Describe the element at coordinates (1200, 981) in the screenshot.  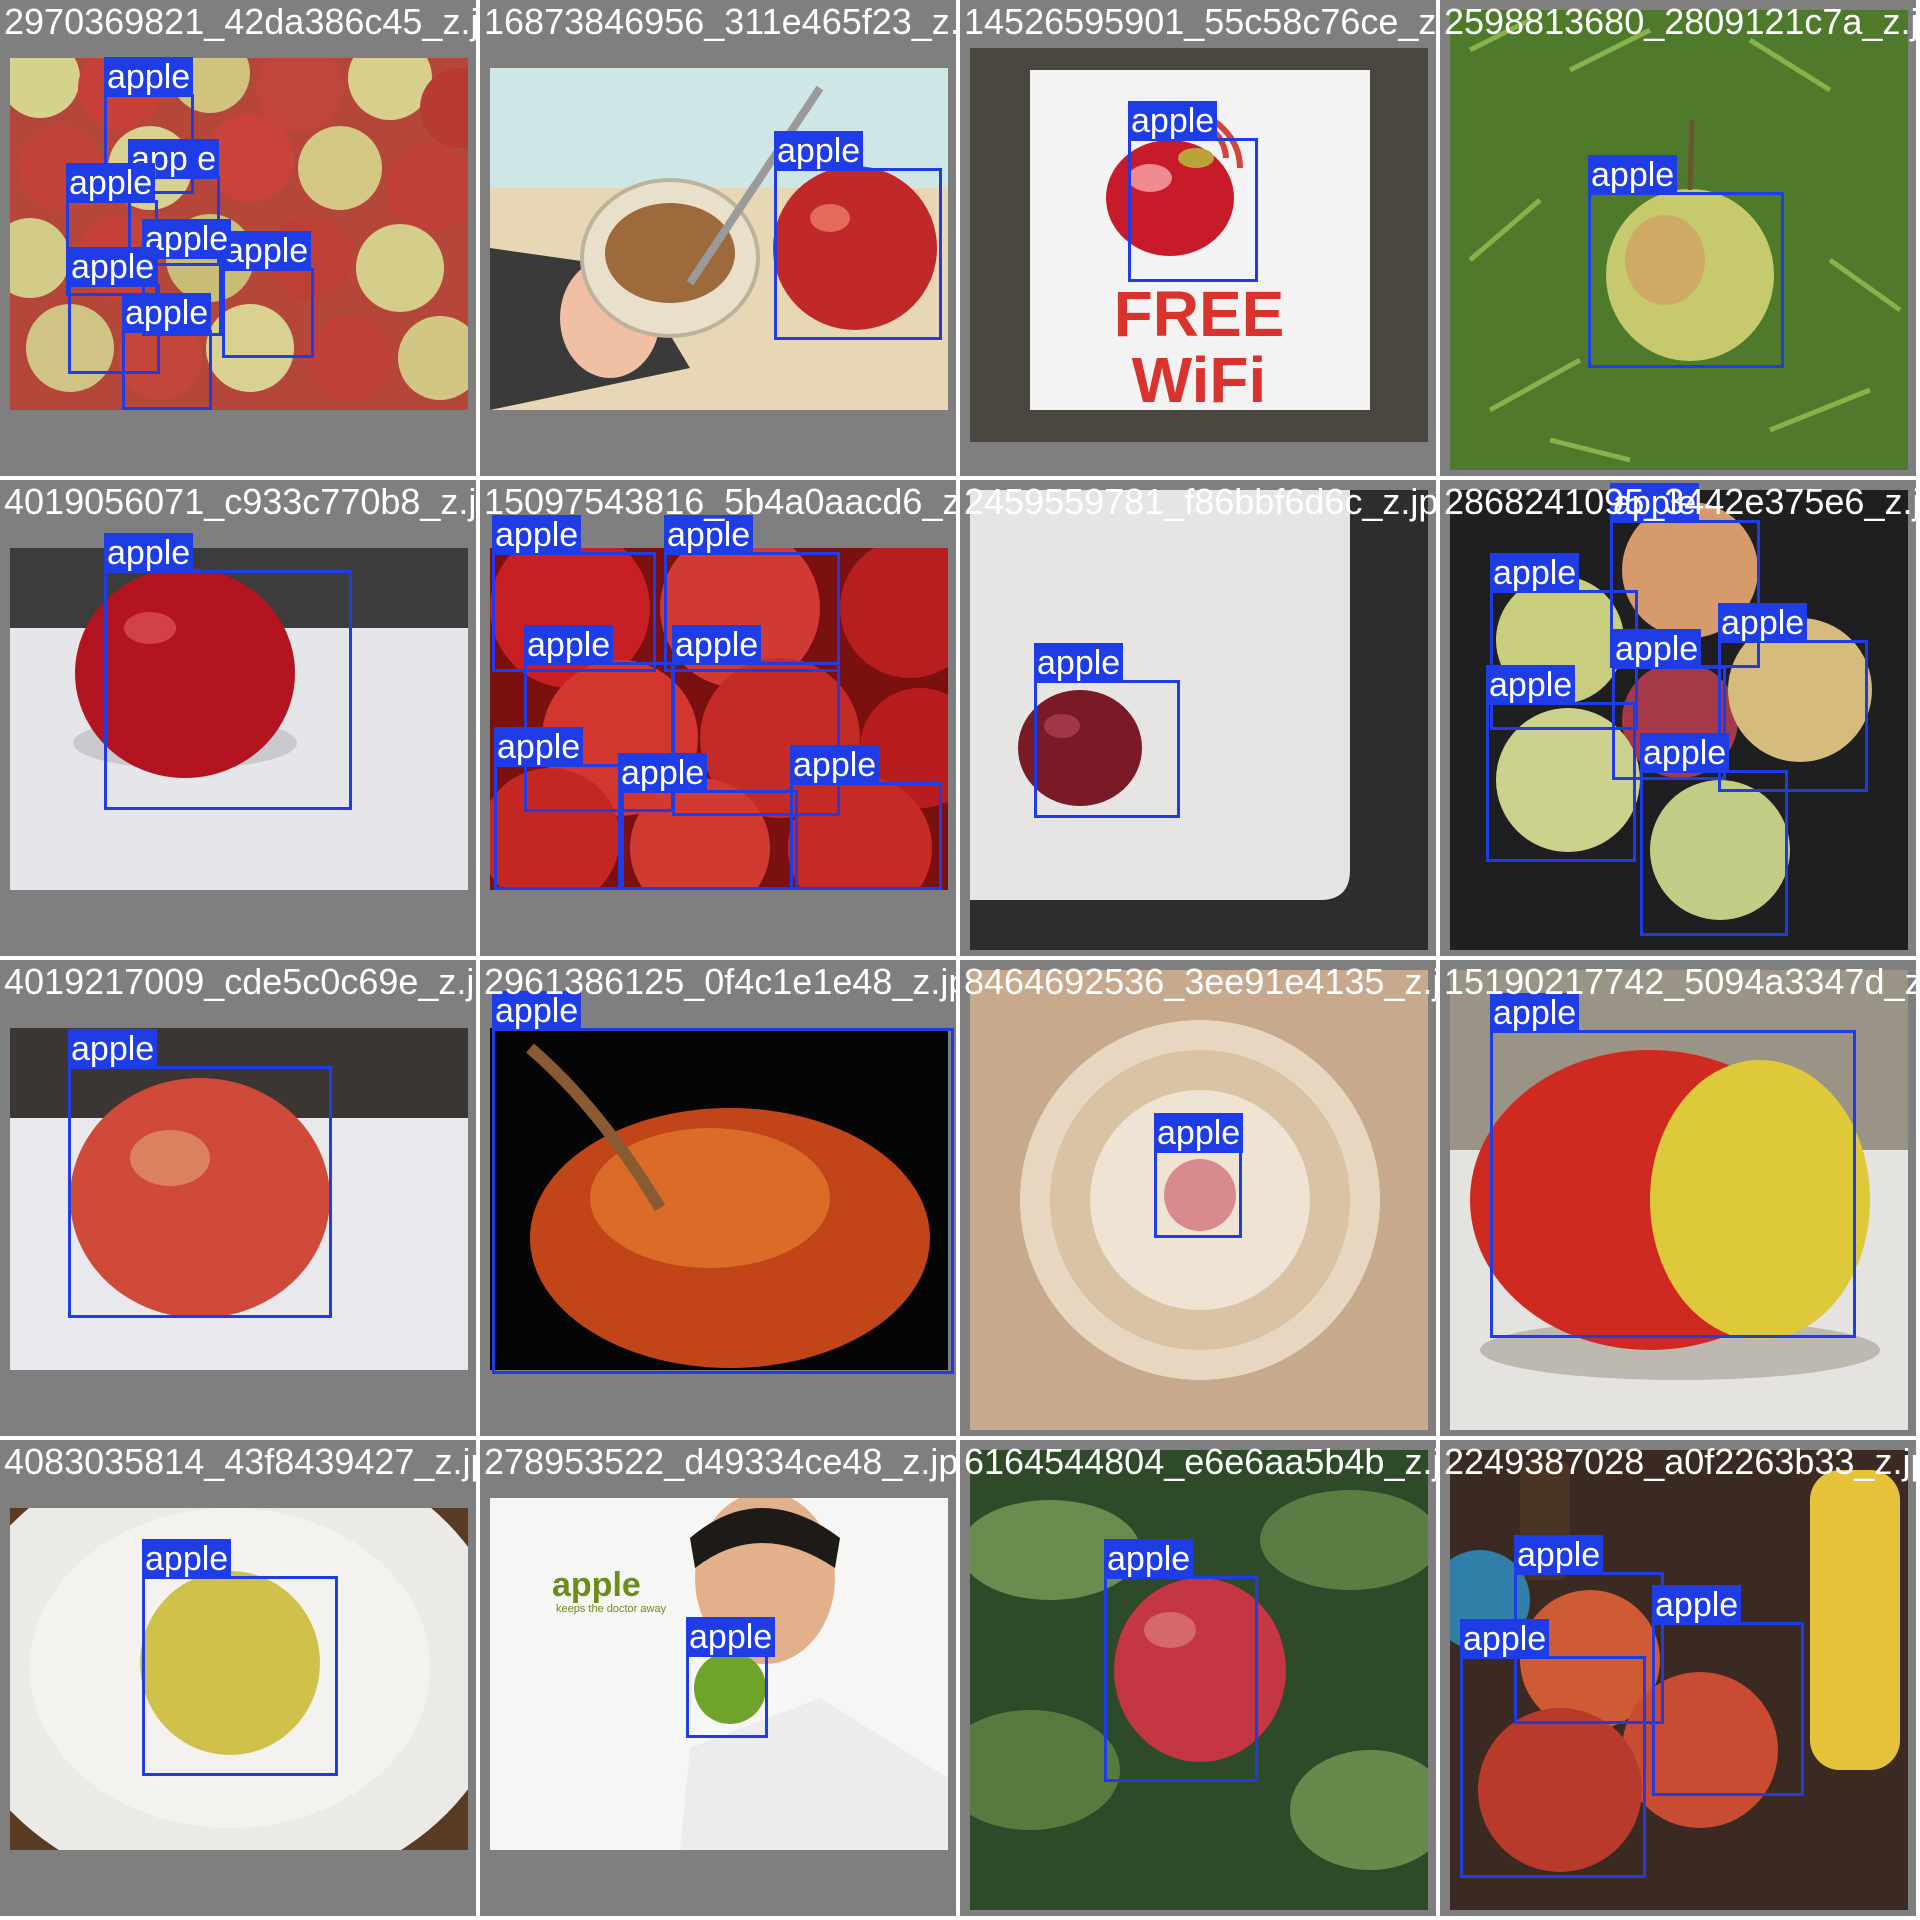
I see `tile-filename: 8464692536_3ee91e4135_z.jpg` at that location.